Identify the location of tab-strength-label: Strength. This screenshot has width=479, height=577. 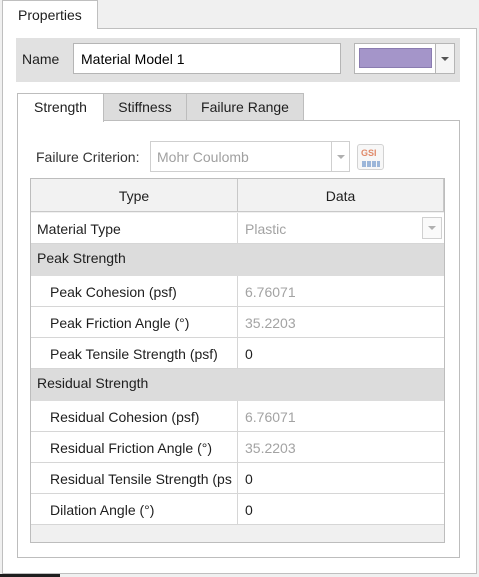
(60, 107).